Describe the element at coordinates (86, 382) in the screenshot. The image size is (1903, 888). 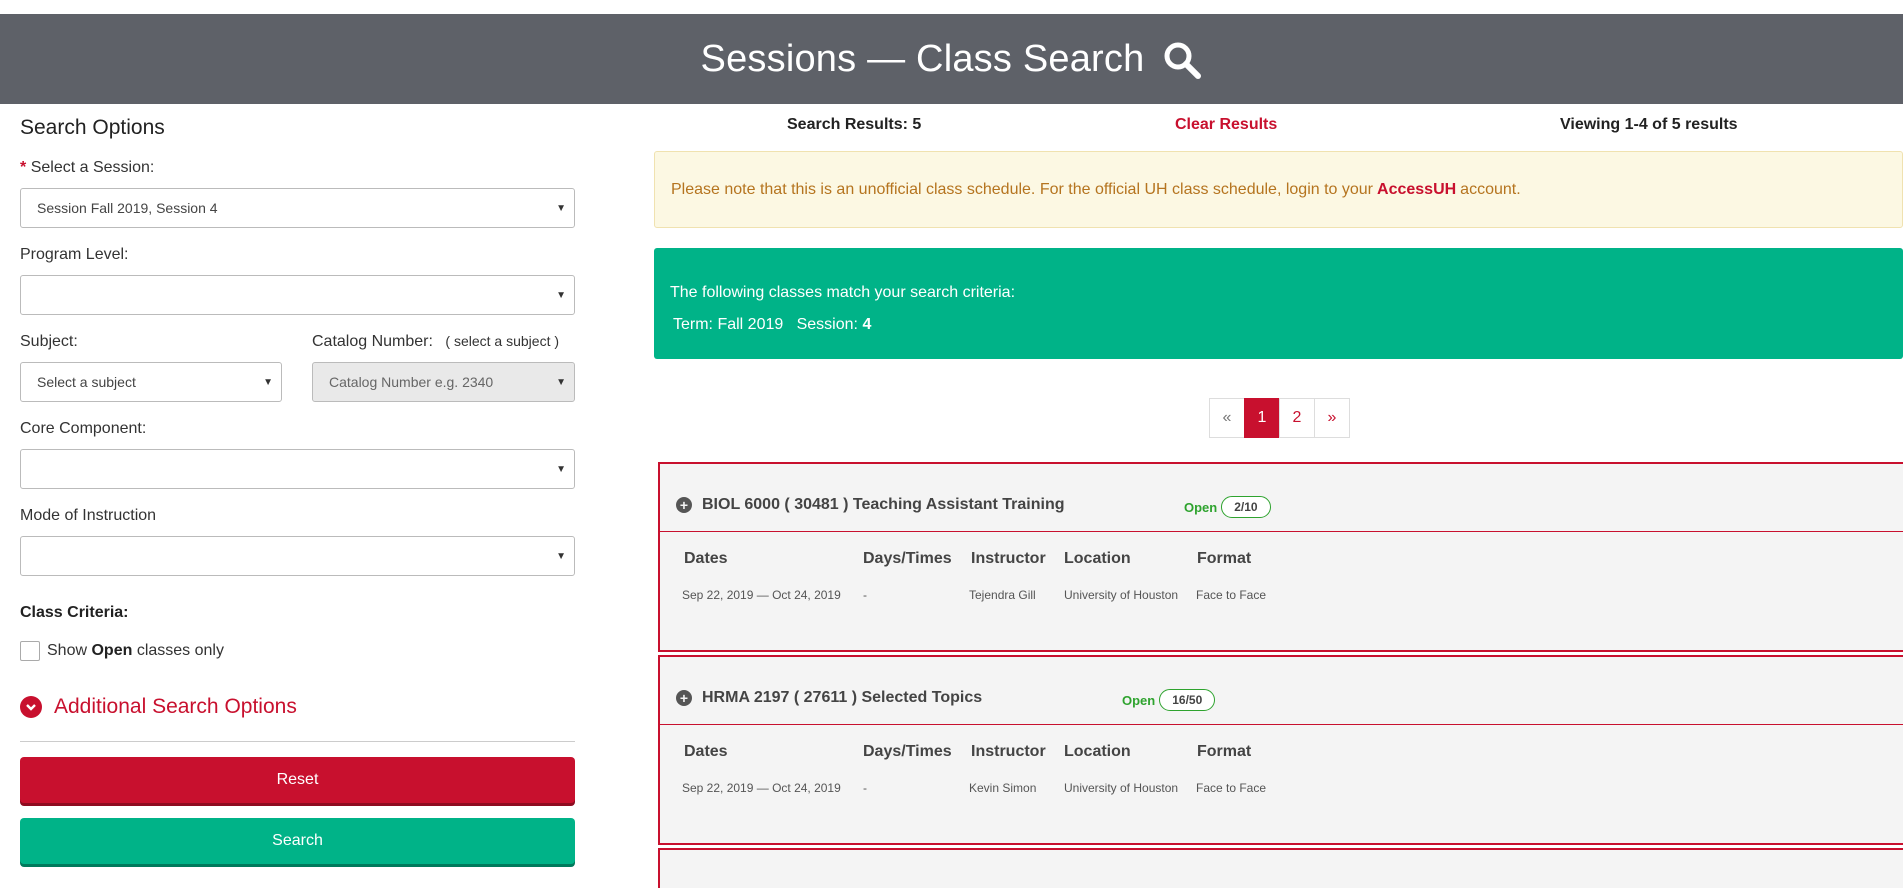
I see `subject-select-value: Select a subject` at that location.